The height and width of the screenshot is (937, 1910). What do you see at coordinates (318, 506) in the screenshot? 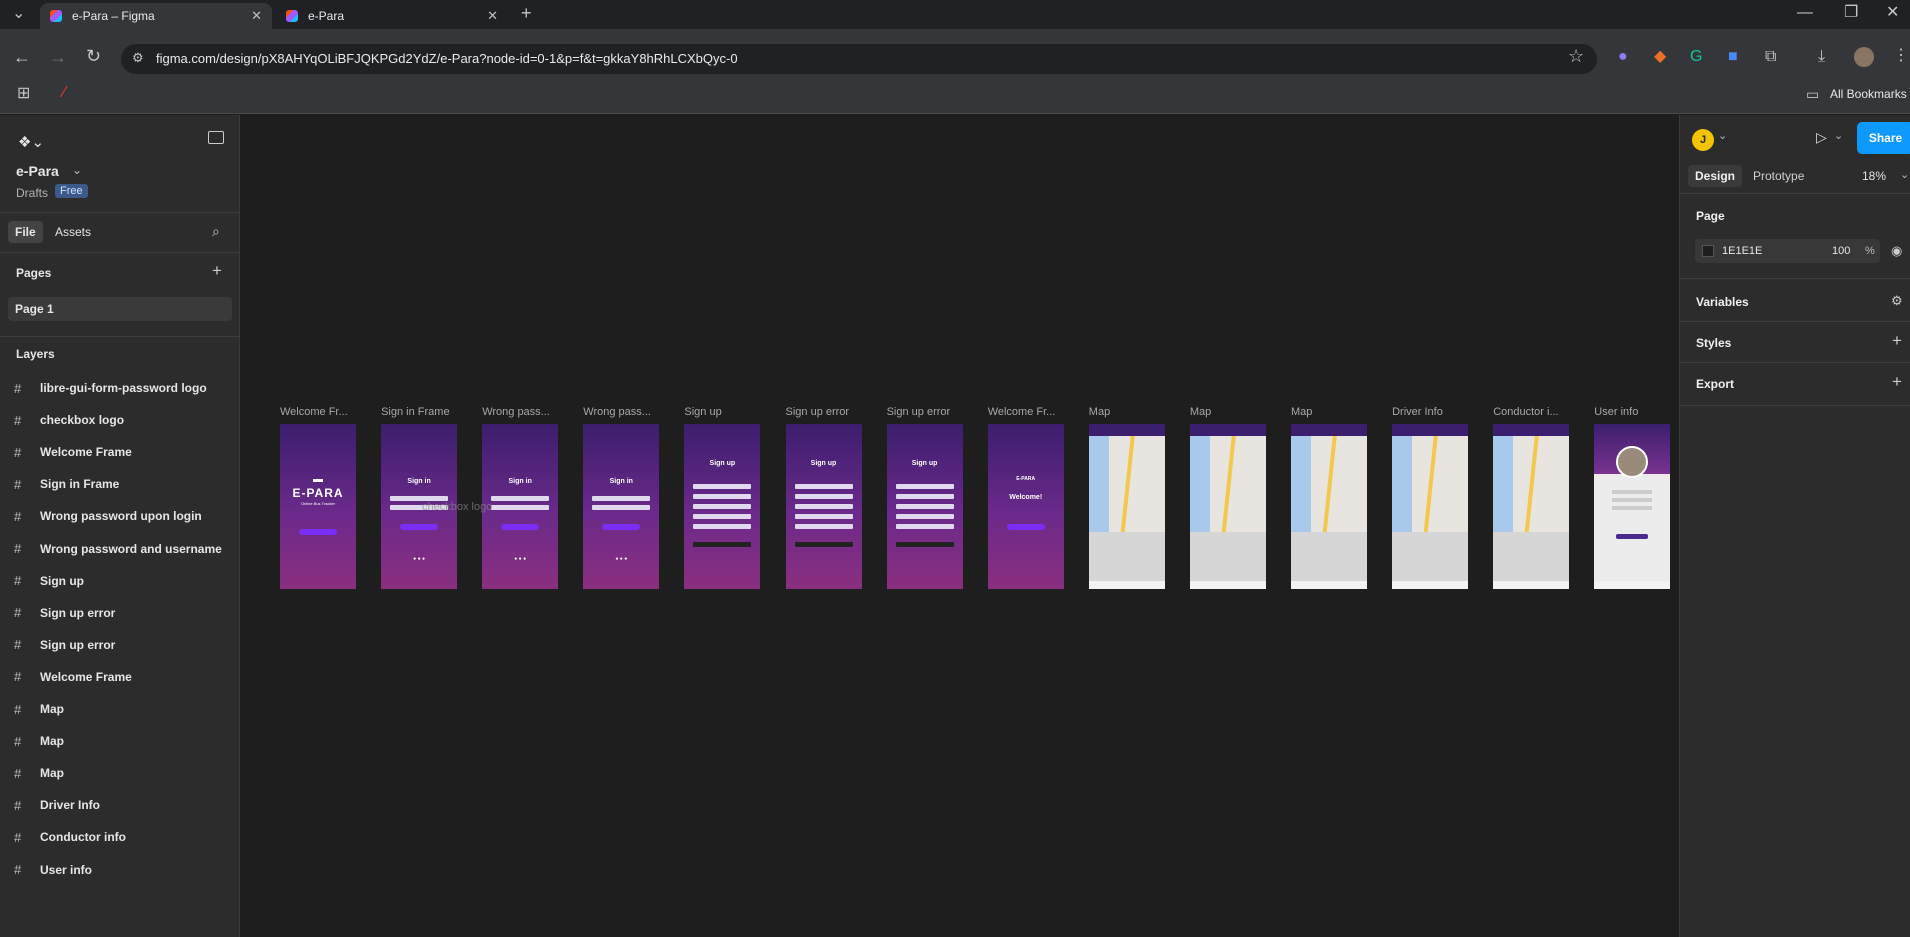
I see `screen-frame-thumbnail: ▬ E-PARA Online Bus Tracker` at bounding box center [318, 506].